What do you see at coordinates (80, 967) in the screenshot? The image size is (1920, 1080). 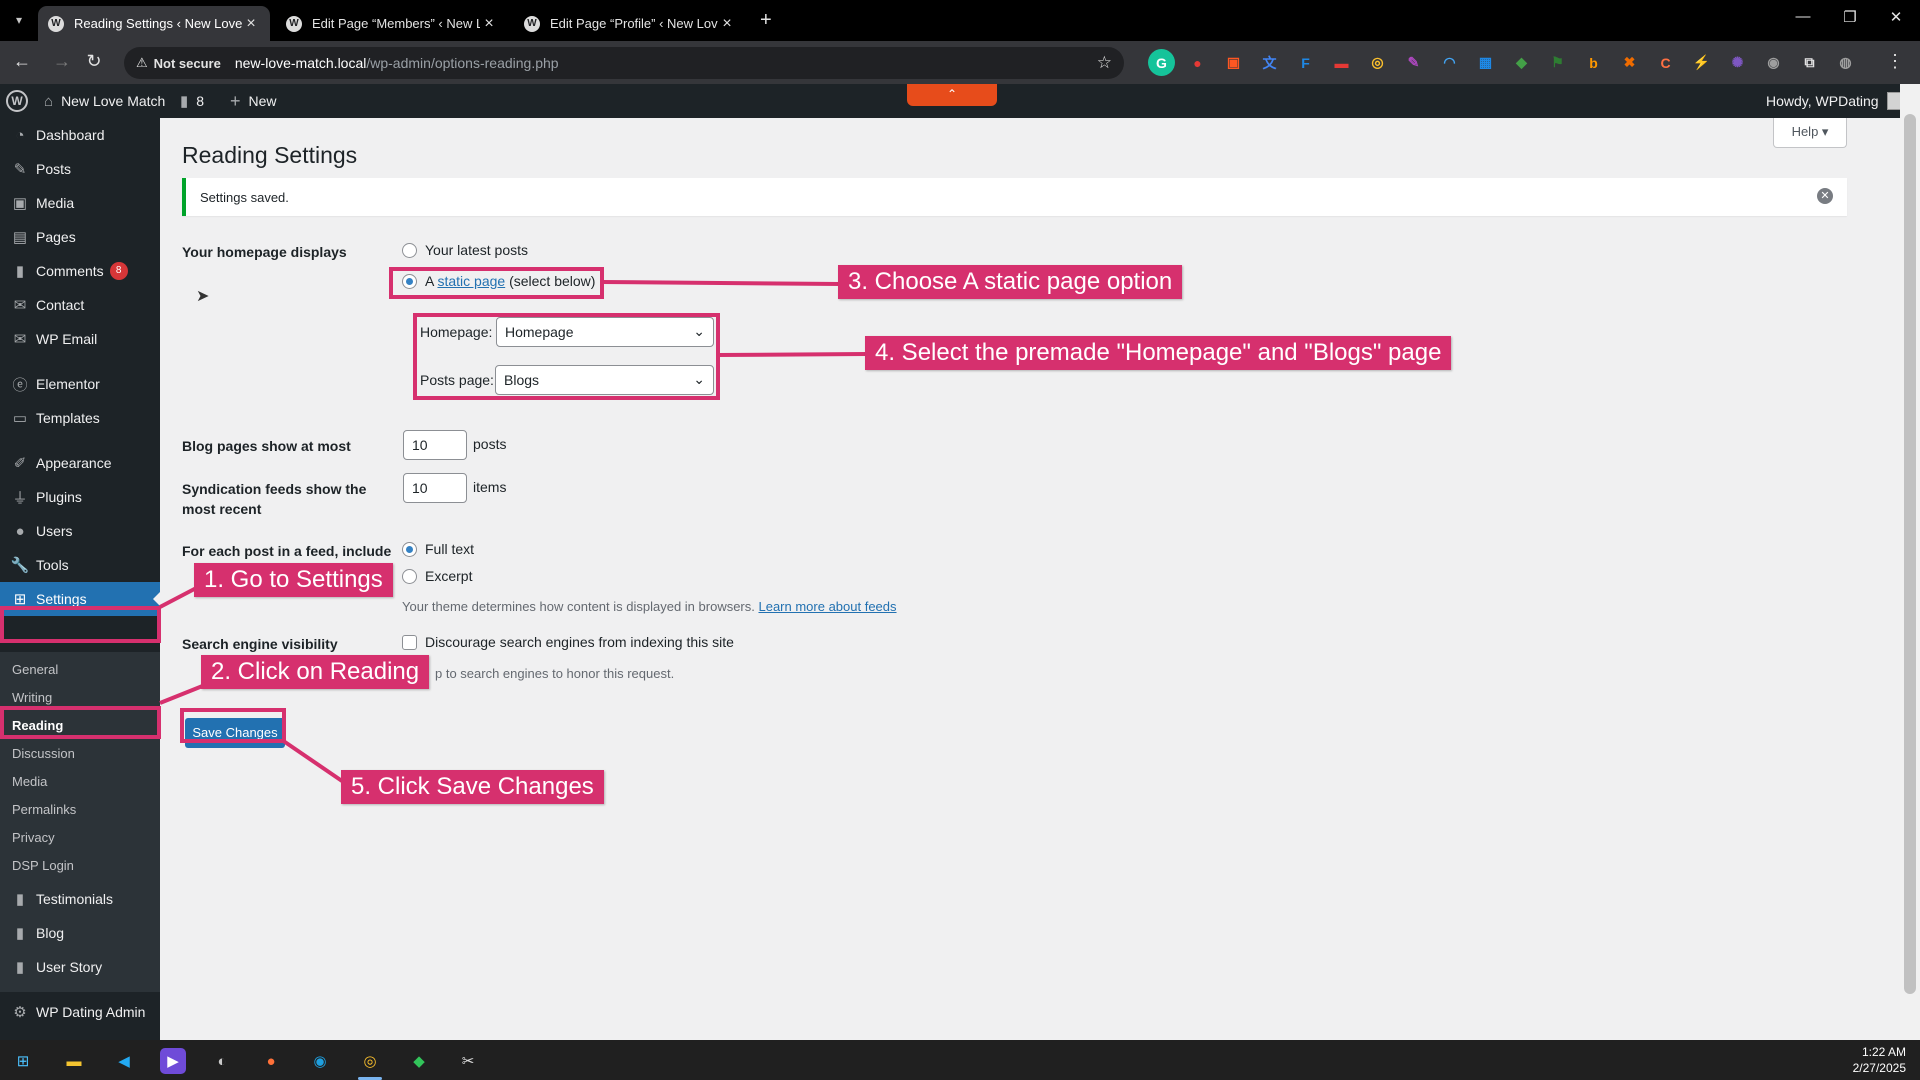 I see `sidebar-item-user-story: ▮ User Story` at bounding box center [80, 967].